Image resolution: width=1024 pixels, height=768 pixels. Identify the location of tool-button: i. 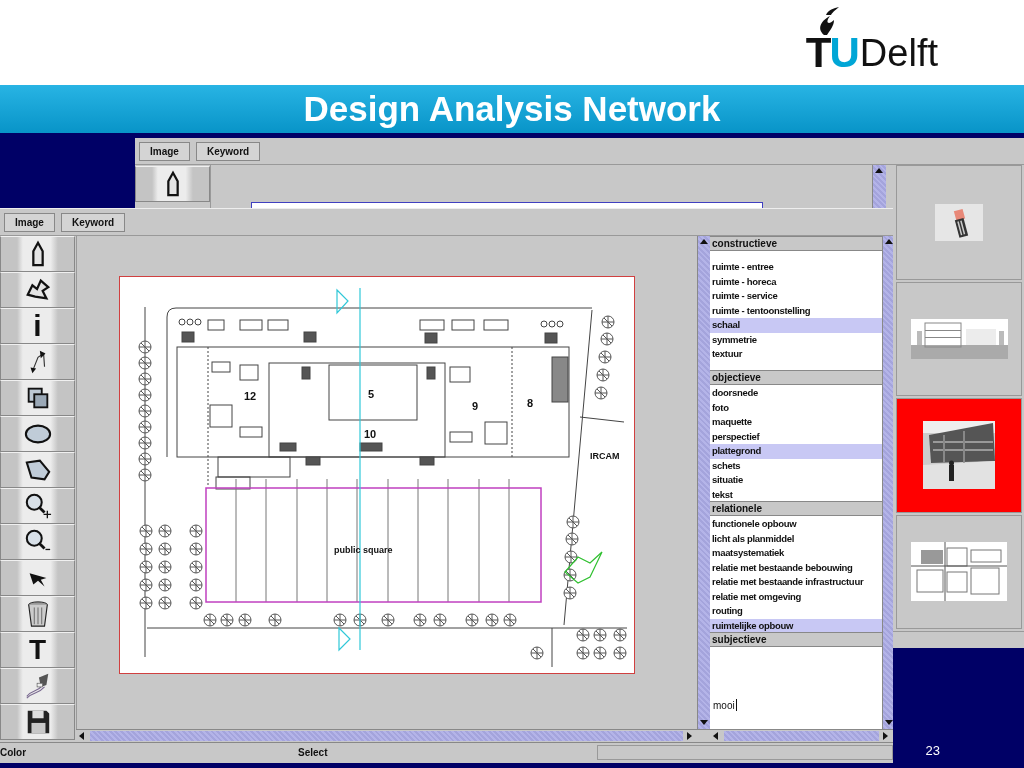
(37, 326).